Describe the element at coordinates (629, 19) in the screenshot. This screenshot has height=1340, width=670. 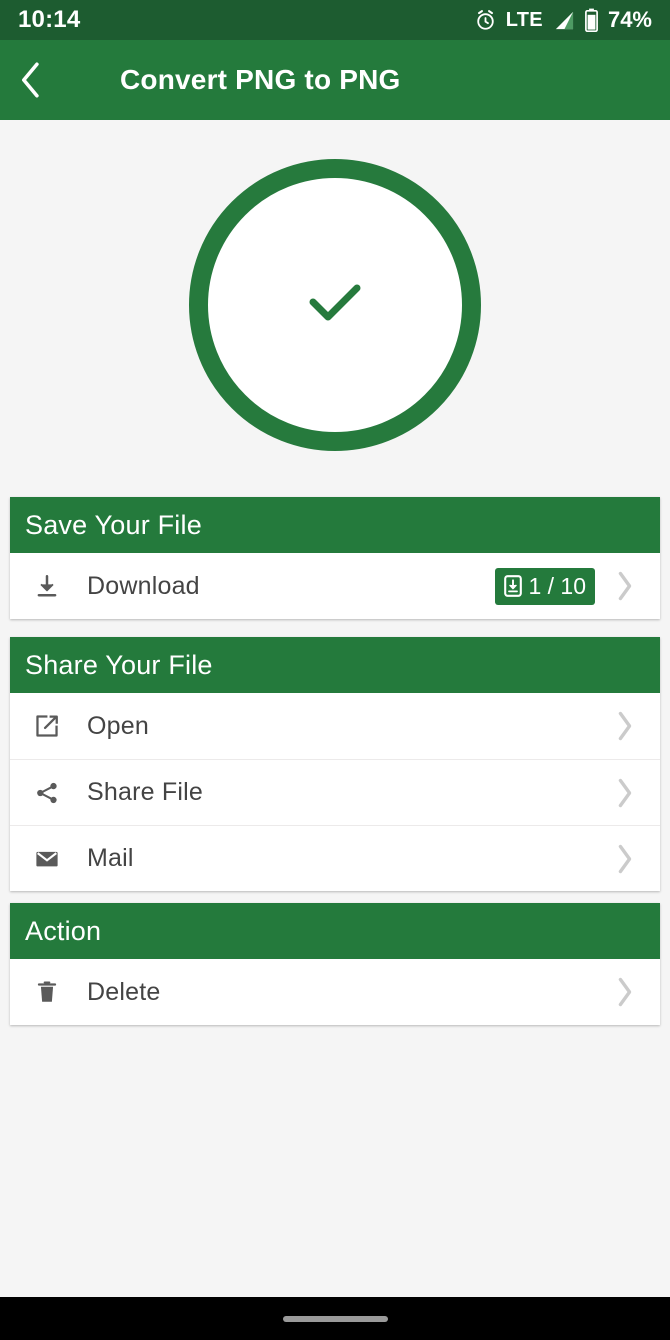
I see `battery-percent-label: 74%` at that location.